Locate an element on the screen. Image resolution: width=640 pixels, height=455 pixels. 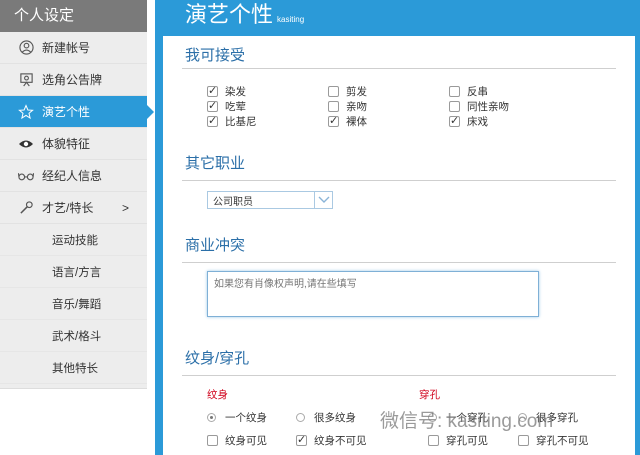
checkbox-kiss: 亲吻 is located at coordinates (347, 106).